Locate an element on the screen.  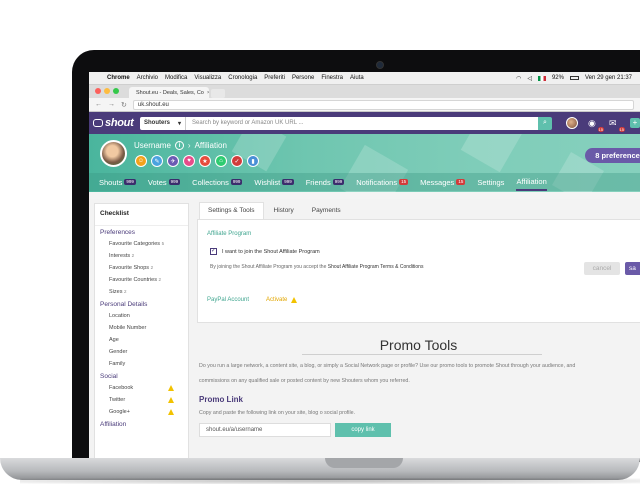
subtab-history: History is located at coordinates (284, 211).